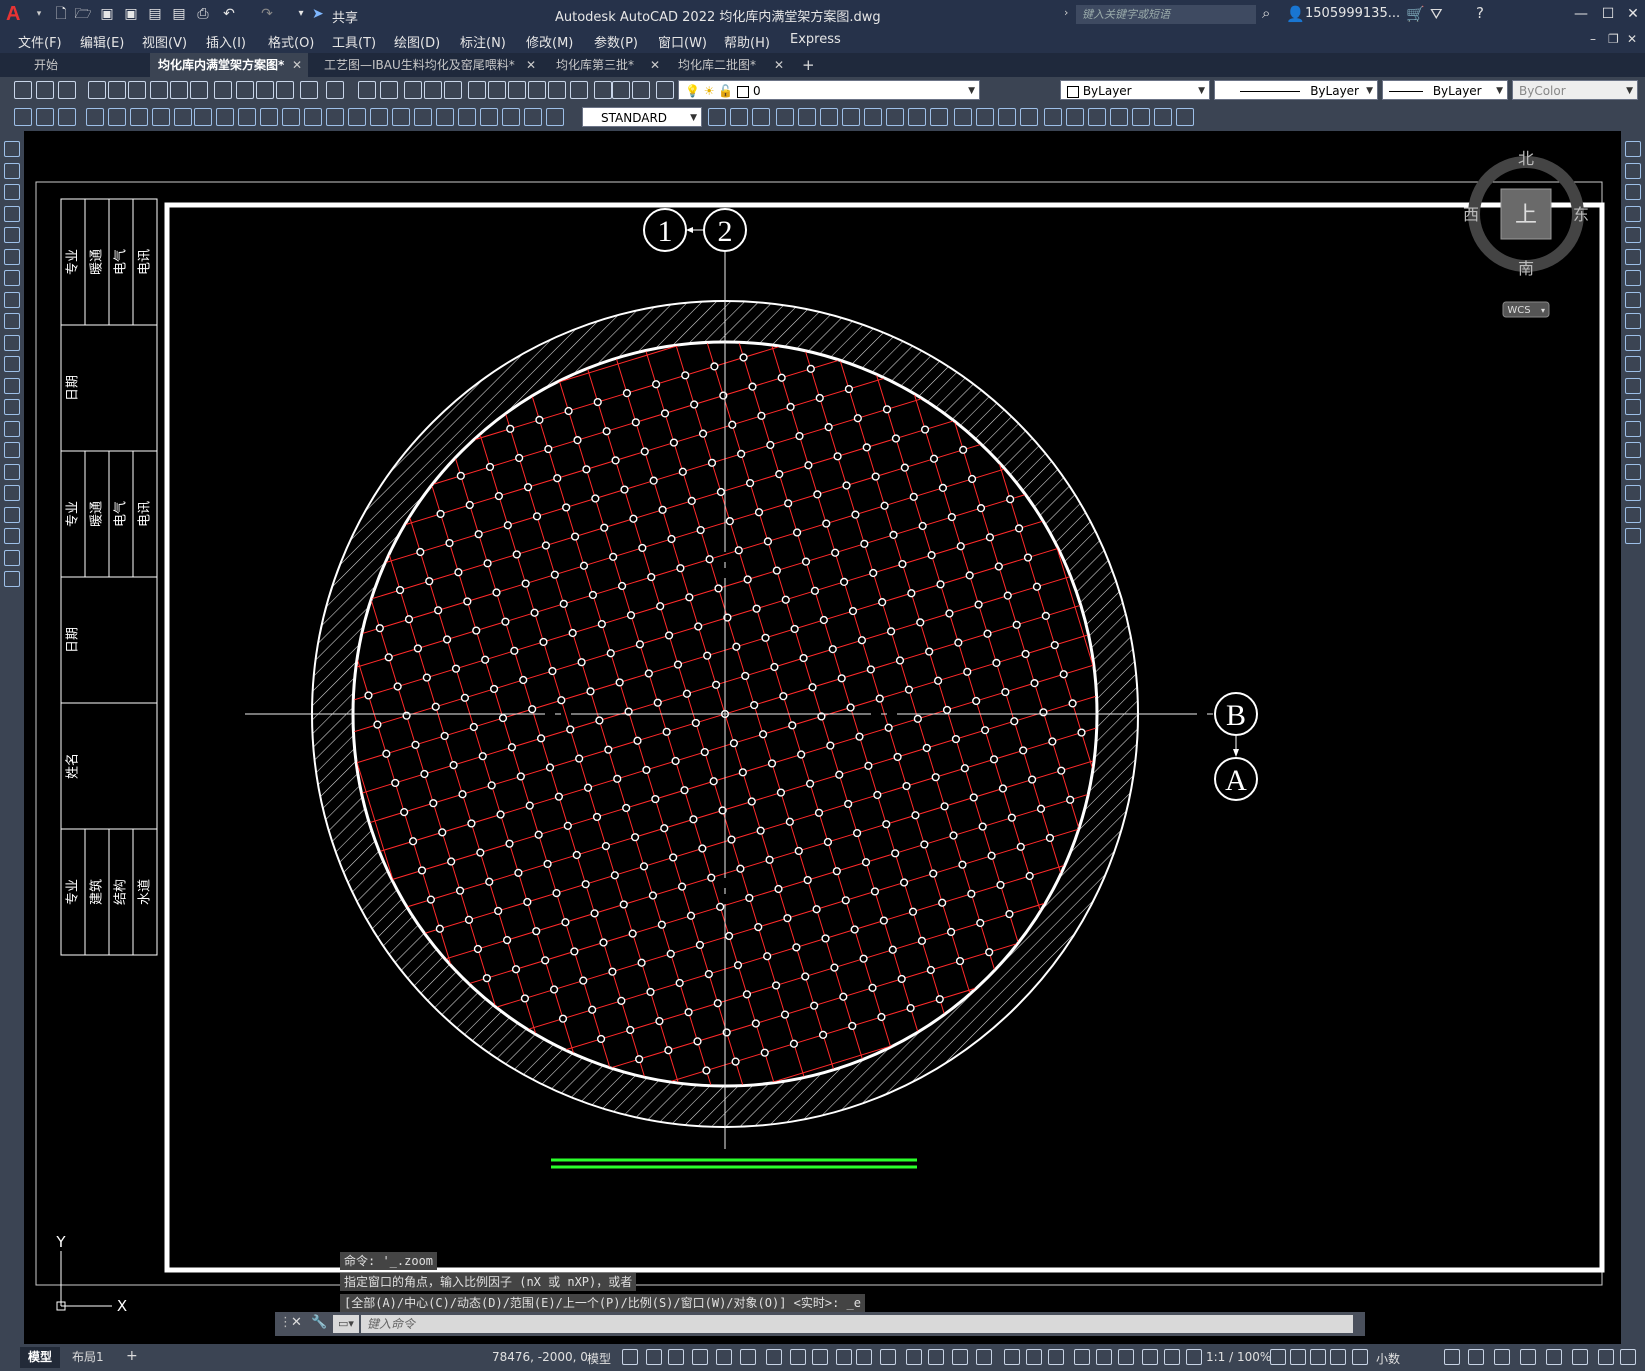  Describe the element at coordinates (730, 65) in the screenshot. I see `tab-drawing-4: 均化库二批图* ✕` at that location.